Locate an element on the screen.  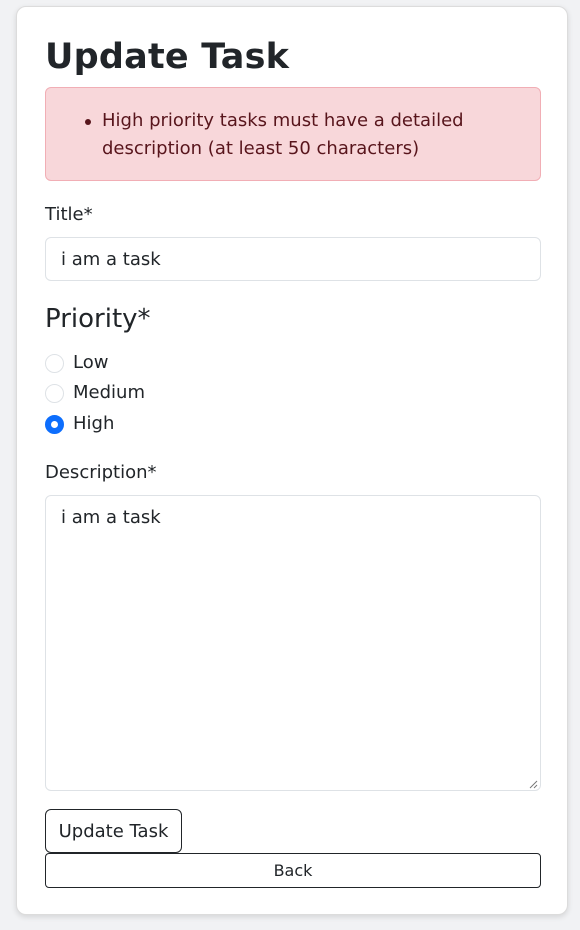
priority-low-label: Low is located at coordinates (91, 362).